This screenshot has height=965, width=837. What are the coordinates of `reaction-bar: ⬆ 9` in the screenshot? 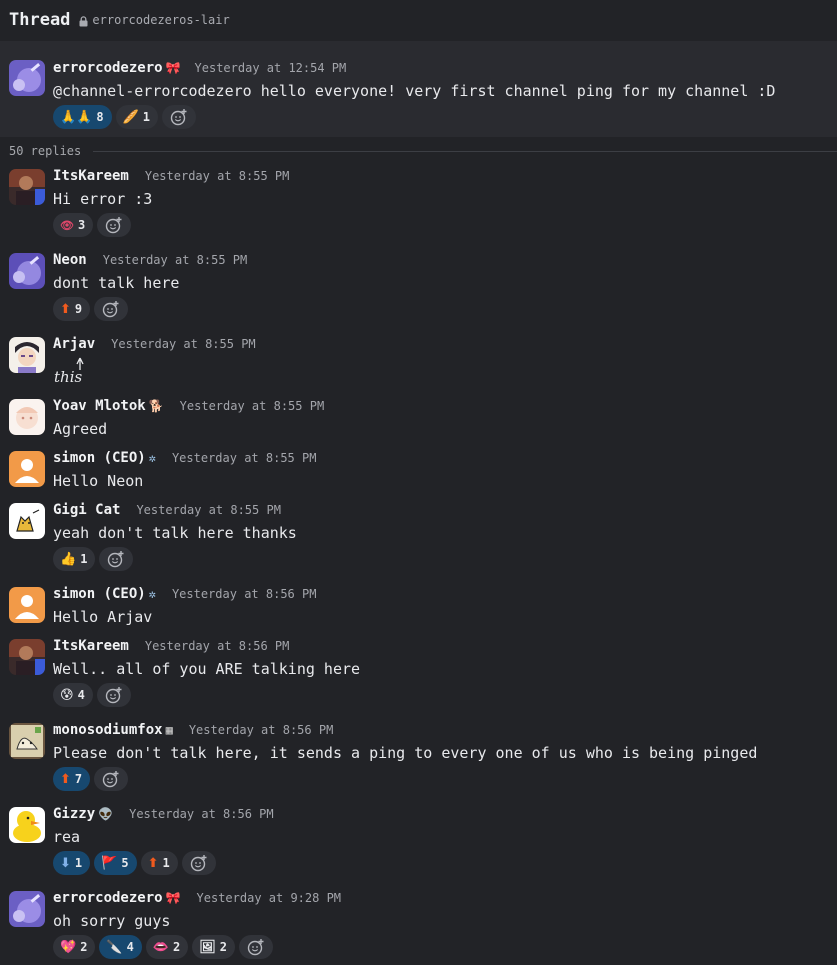 It's located at (91, 309).